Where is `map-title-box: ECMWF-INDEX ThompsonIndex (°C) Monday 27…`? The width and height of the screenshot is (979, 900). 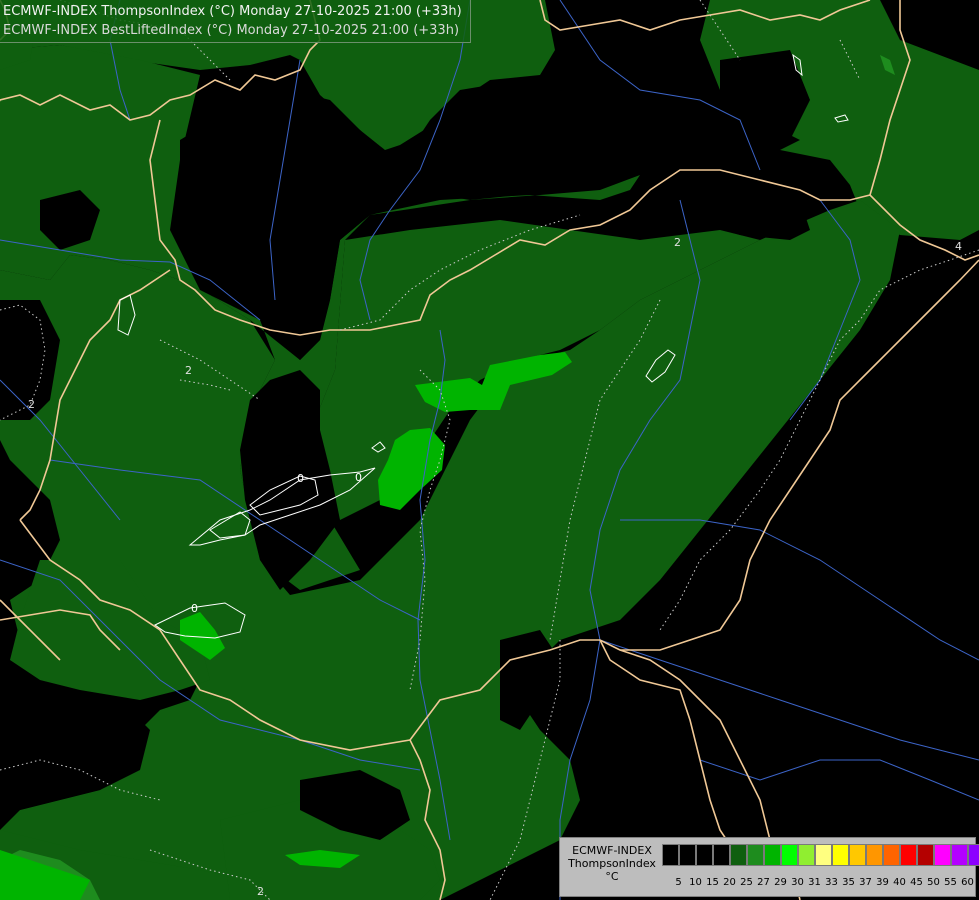
map-title-box: ECMWF-INDEX ThompsonIndex (°C) Monday 27… is located at coordinates (235, 21).